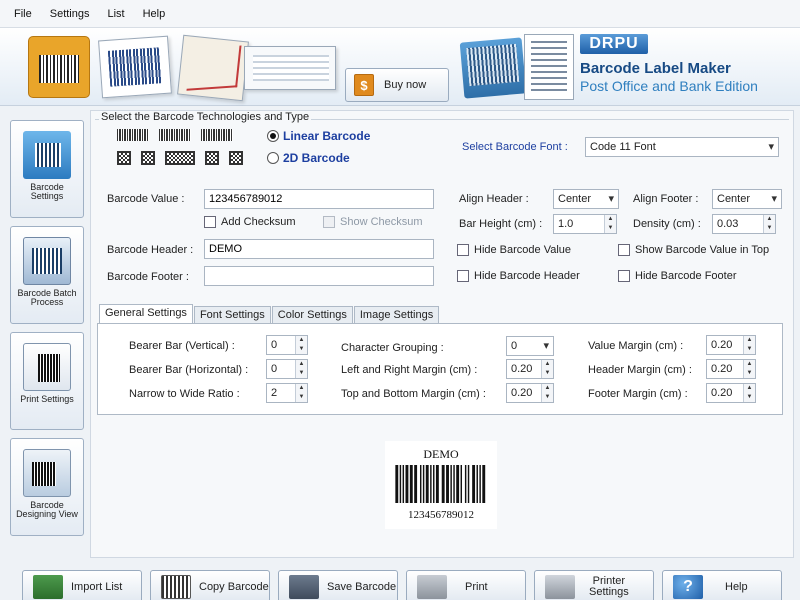 The width and height of the screenshot is (800, 600). What do you see at coordinates (677, 276) in the screenshot?
I see `hide-barcode-footer-checkbox: Hide Barcode Footer` at bounding box center [677, 276].